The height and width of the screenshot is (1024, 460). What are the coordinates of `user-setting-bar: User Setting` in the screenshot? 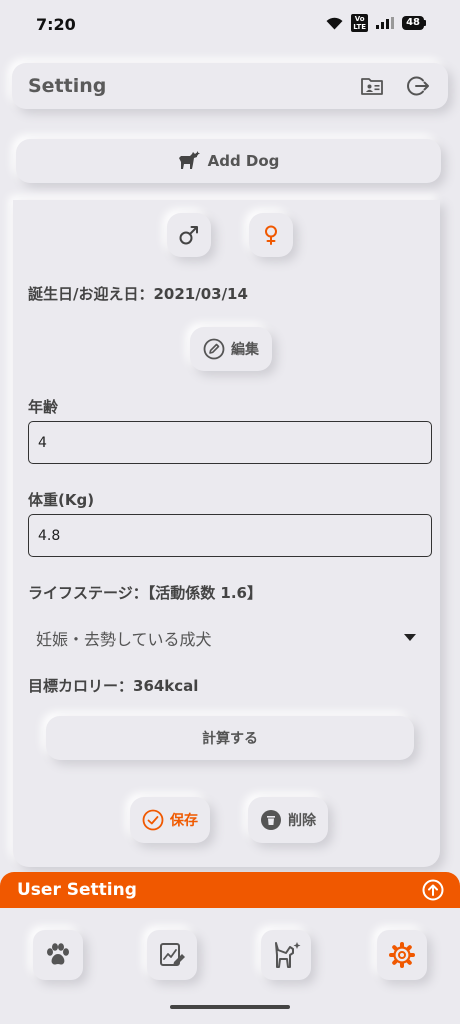 It's located at (230, 890).